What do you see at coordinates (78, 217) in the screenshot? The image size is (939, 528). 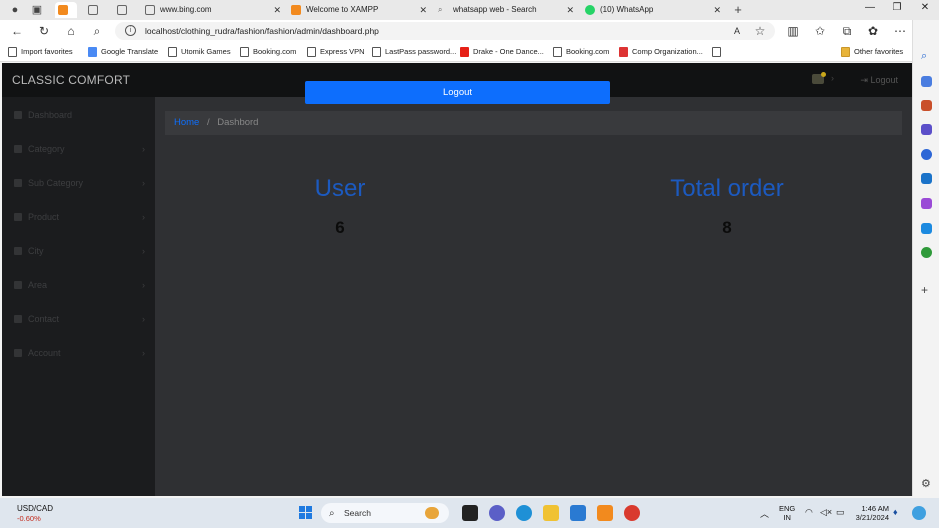 I see `sidebar-item-product: Product ›` at bounding box center [78, 217].